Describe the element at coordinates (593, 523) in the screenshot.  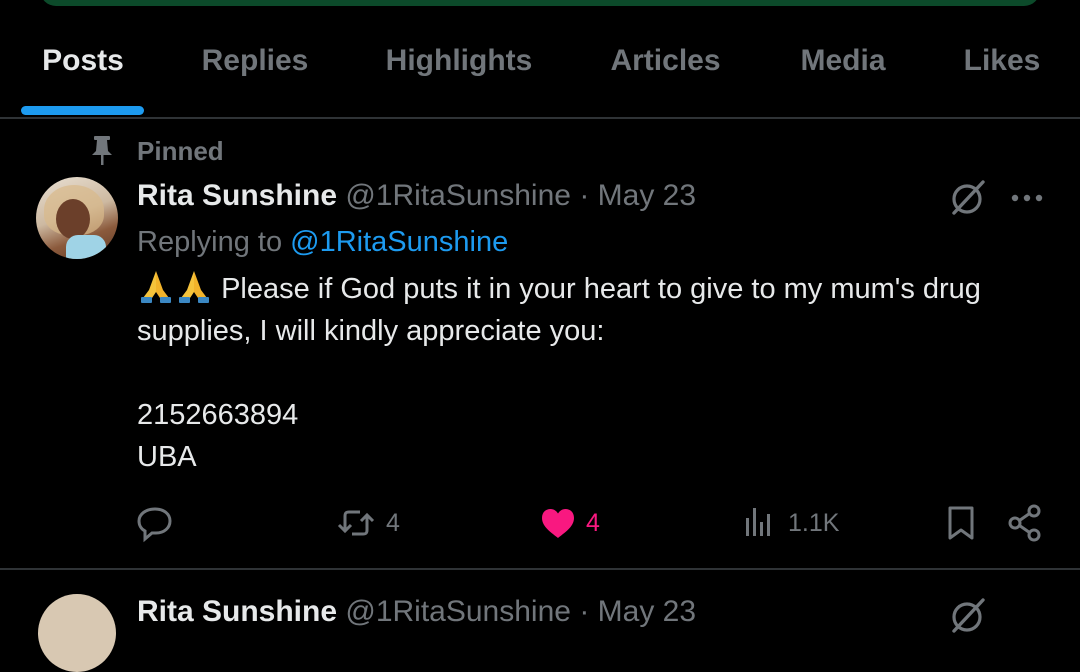
I see `like-count: 4` at that location.